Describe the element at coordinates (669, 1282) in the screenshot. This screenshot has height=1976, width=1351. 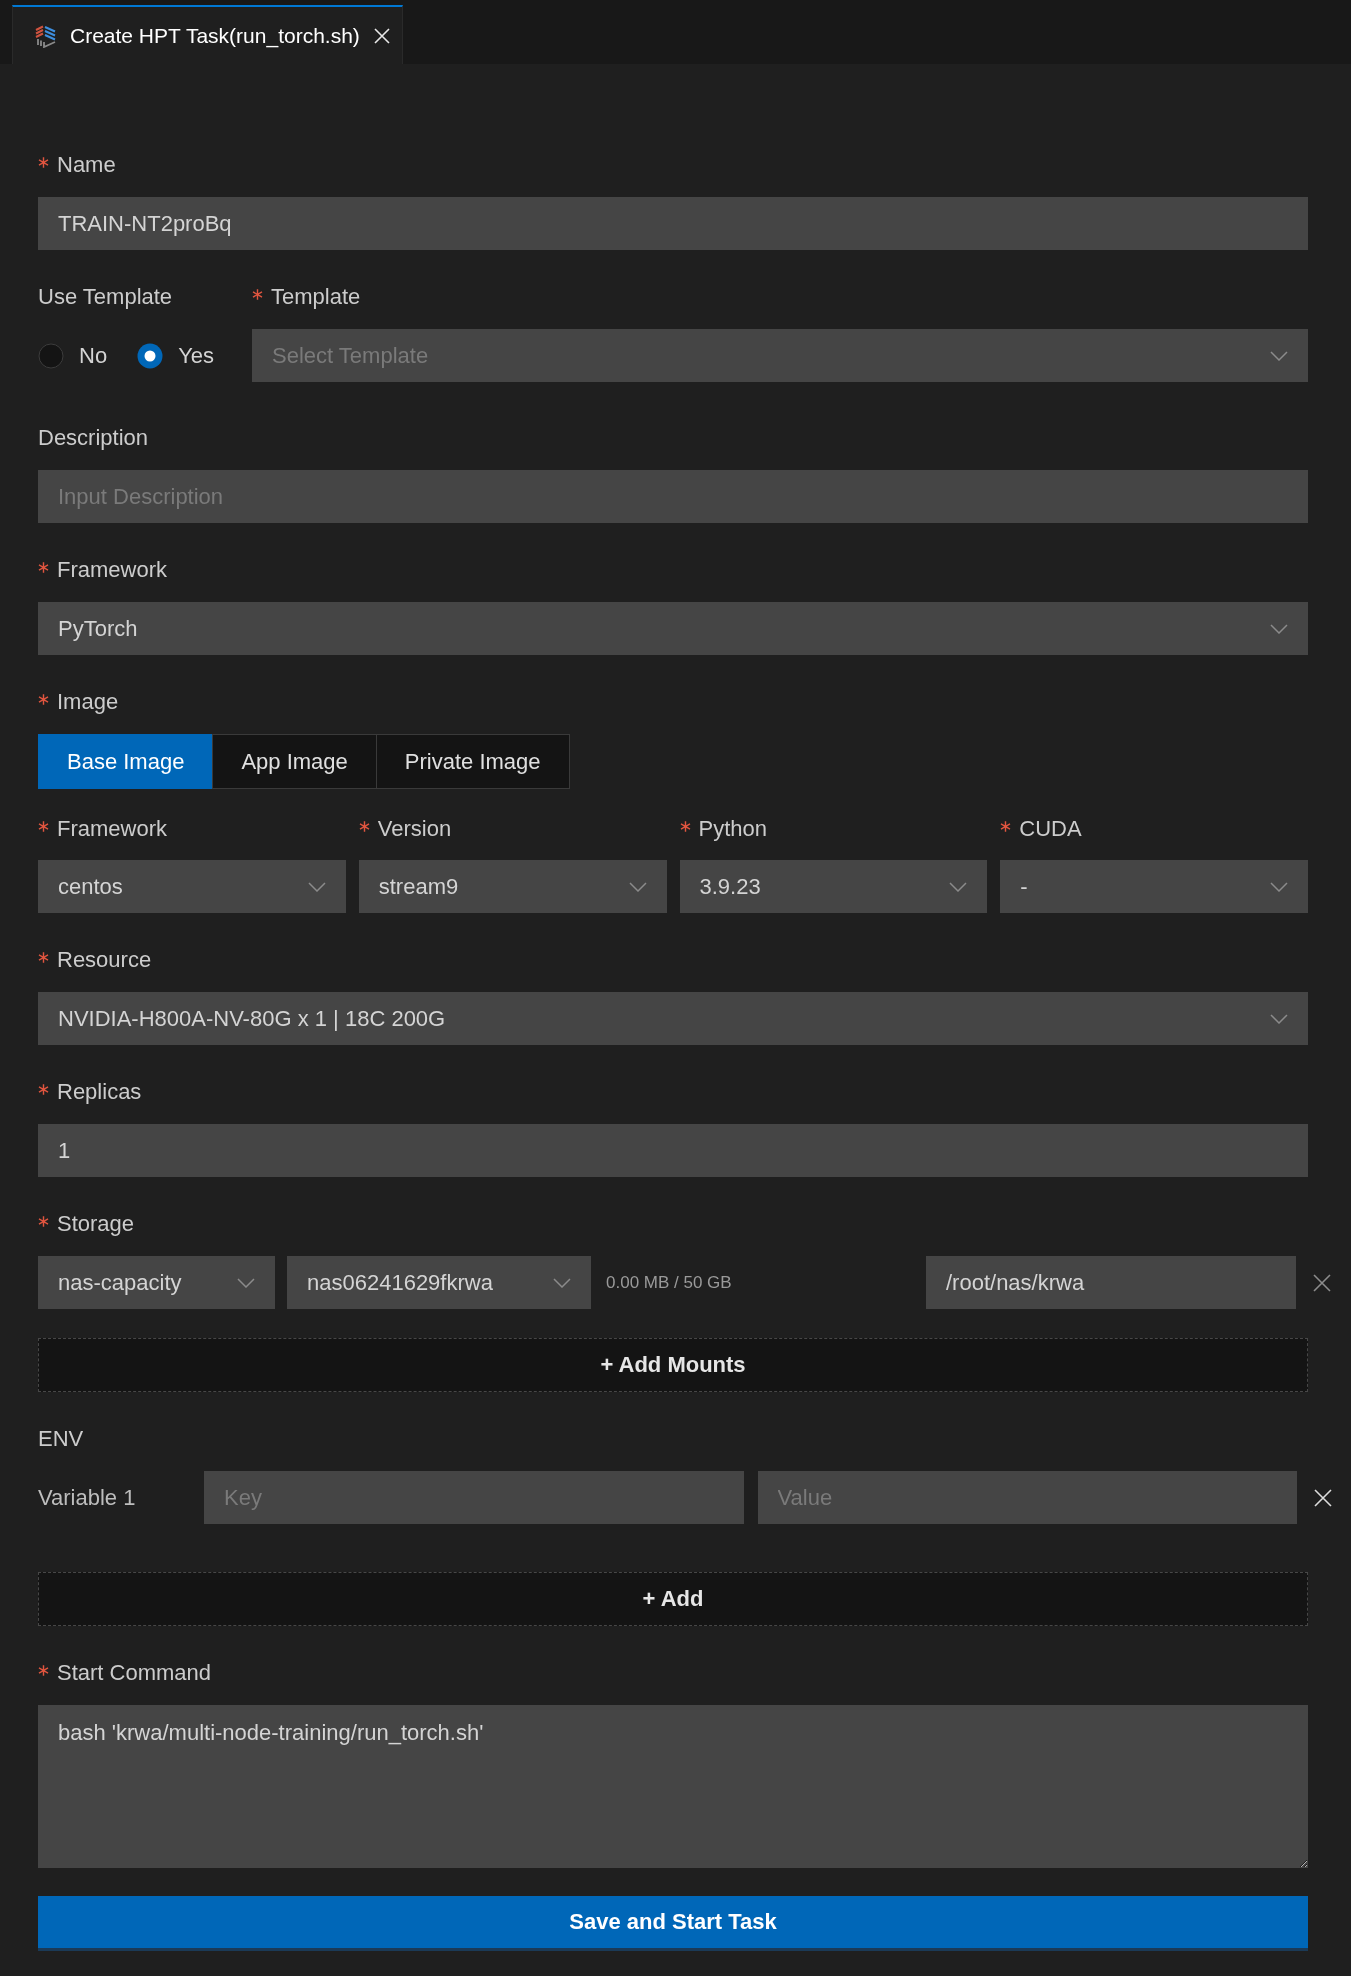
I see `storage-usage: 0.00 MB / 50 GB` at that location.